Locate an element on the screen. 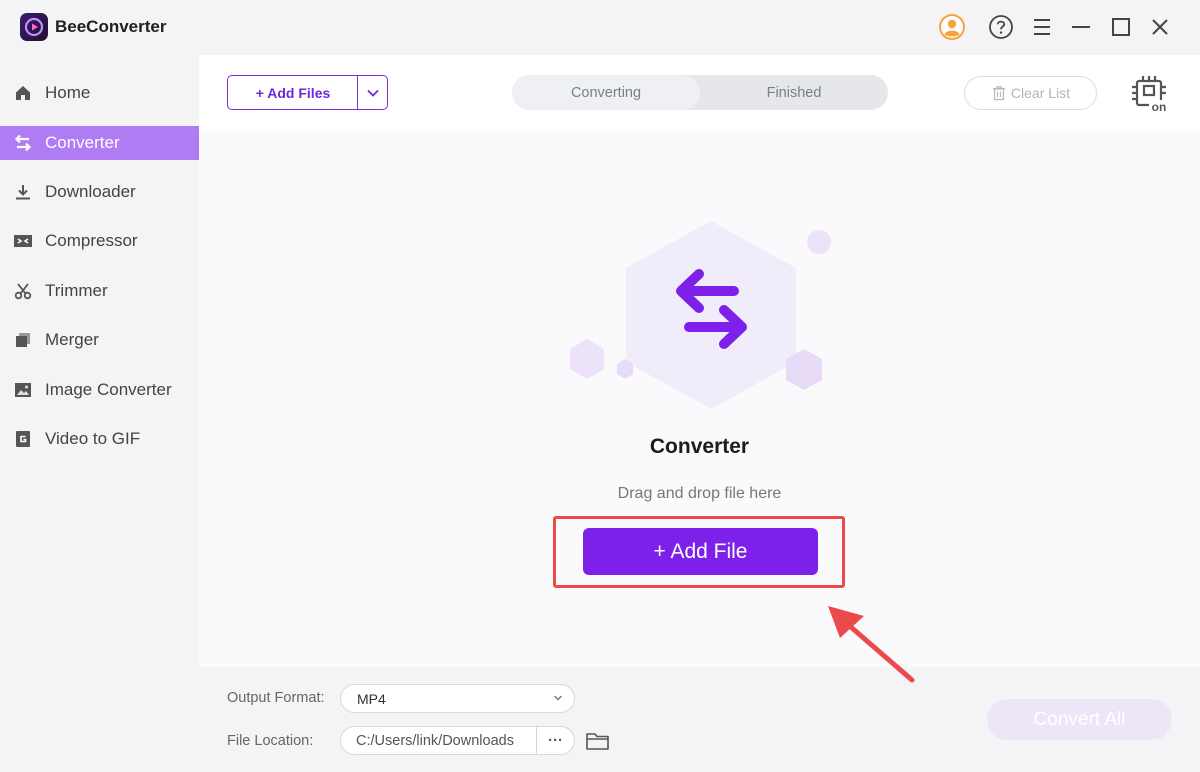  add-file-button: + Add File is located at coordinates (700, 551).